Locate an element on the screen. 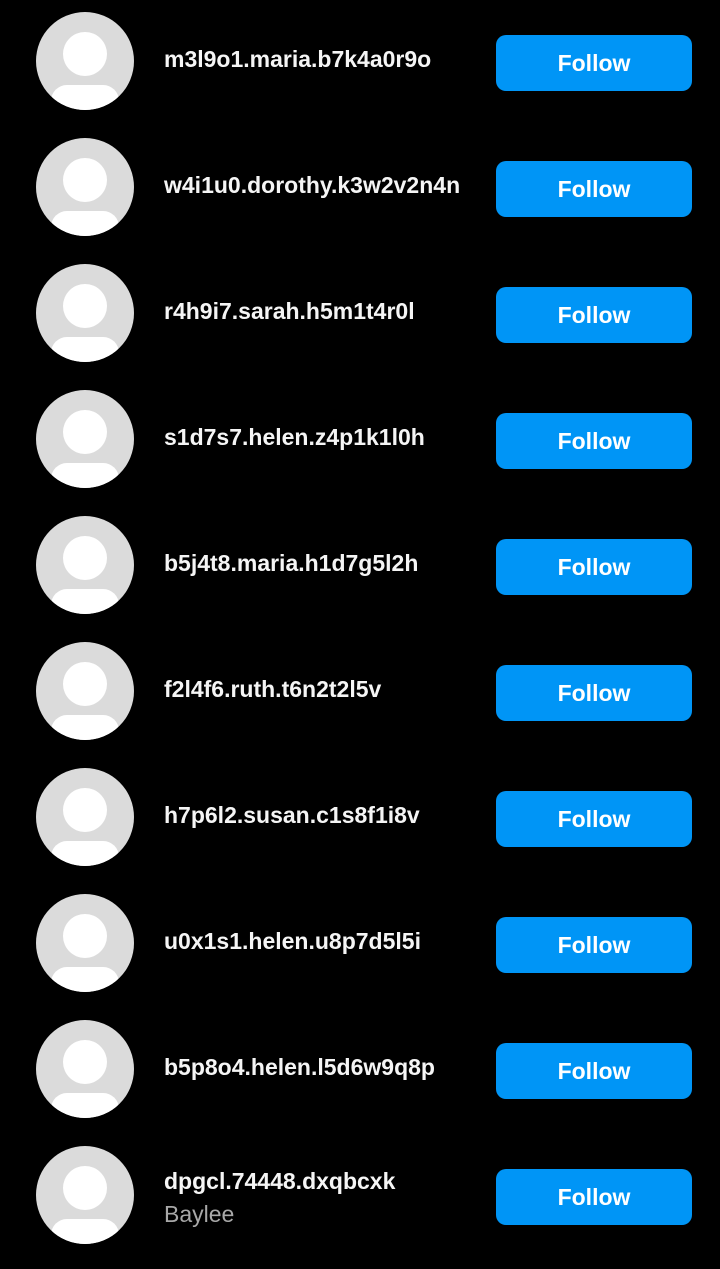  user-row: b5p8o4.helen.l5d6w9q8p Follow is located at coordinates (360, 1071).